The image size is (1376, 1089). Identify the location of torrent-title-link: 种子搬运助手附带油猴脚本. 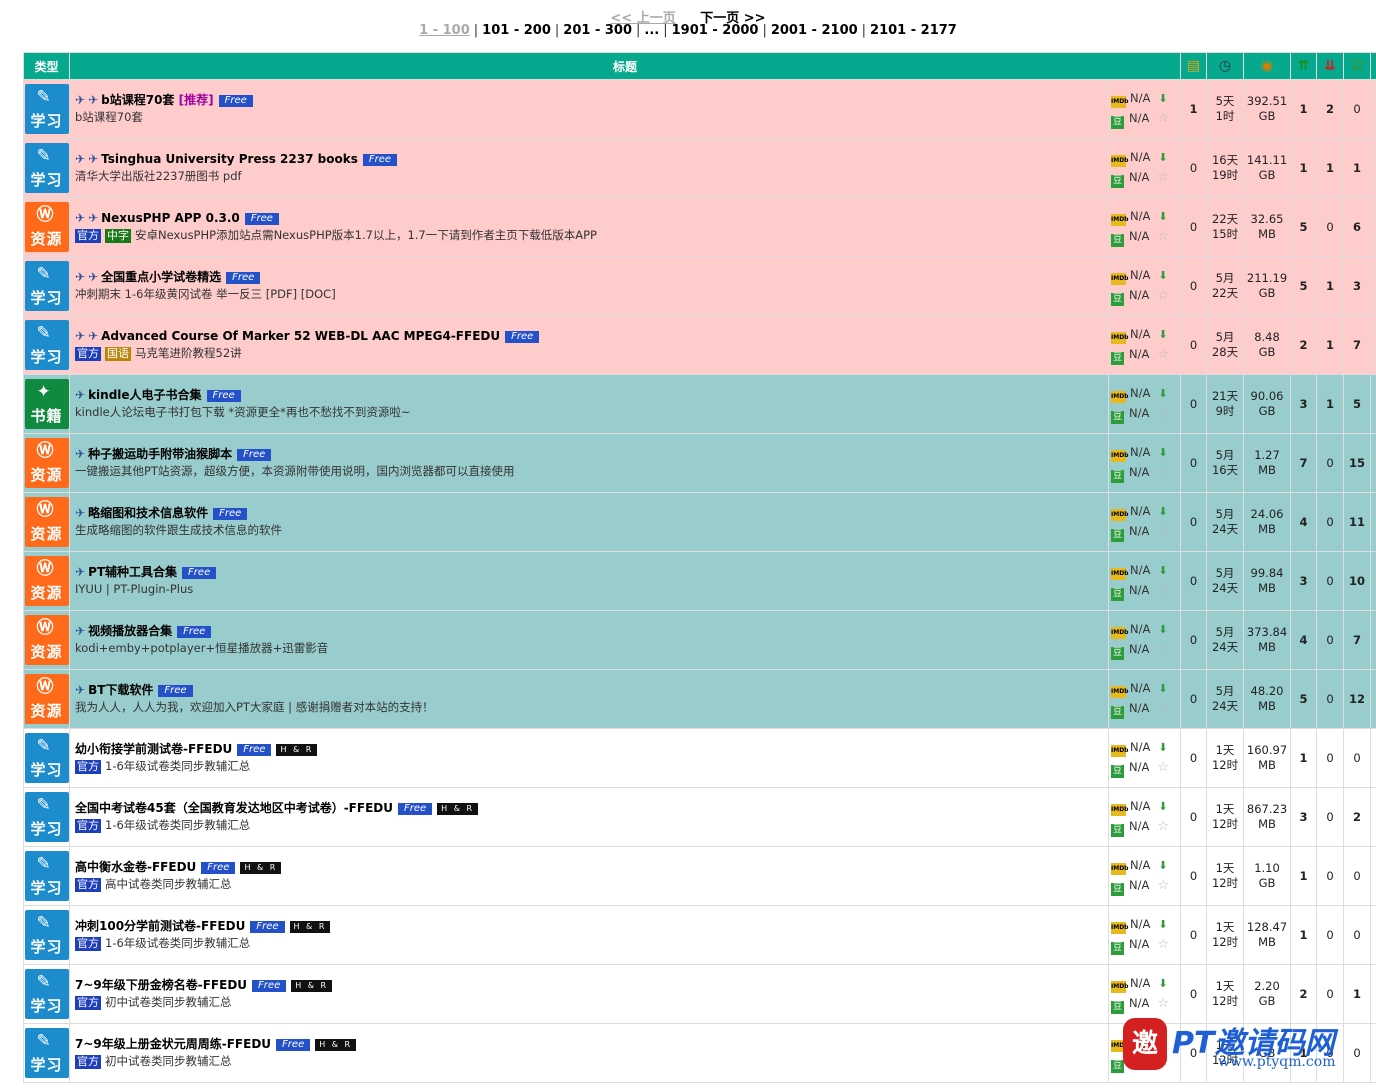
(160, 454).